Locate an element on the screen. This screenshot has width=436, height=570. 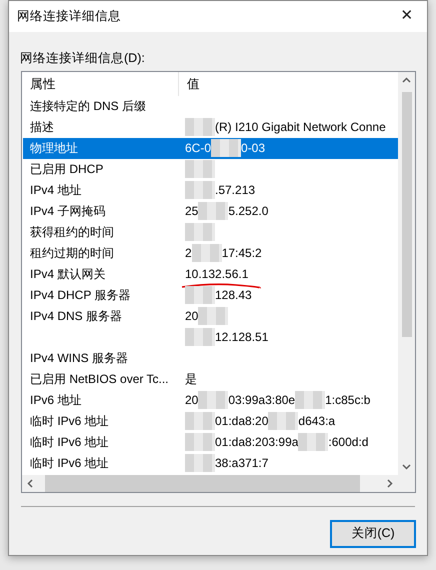
list-row: IPv4 地址 .57.213 is located at coordinates (210, 190).